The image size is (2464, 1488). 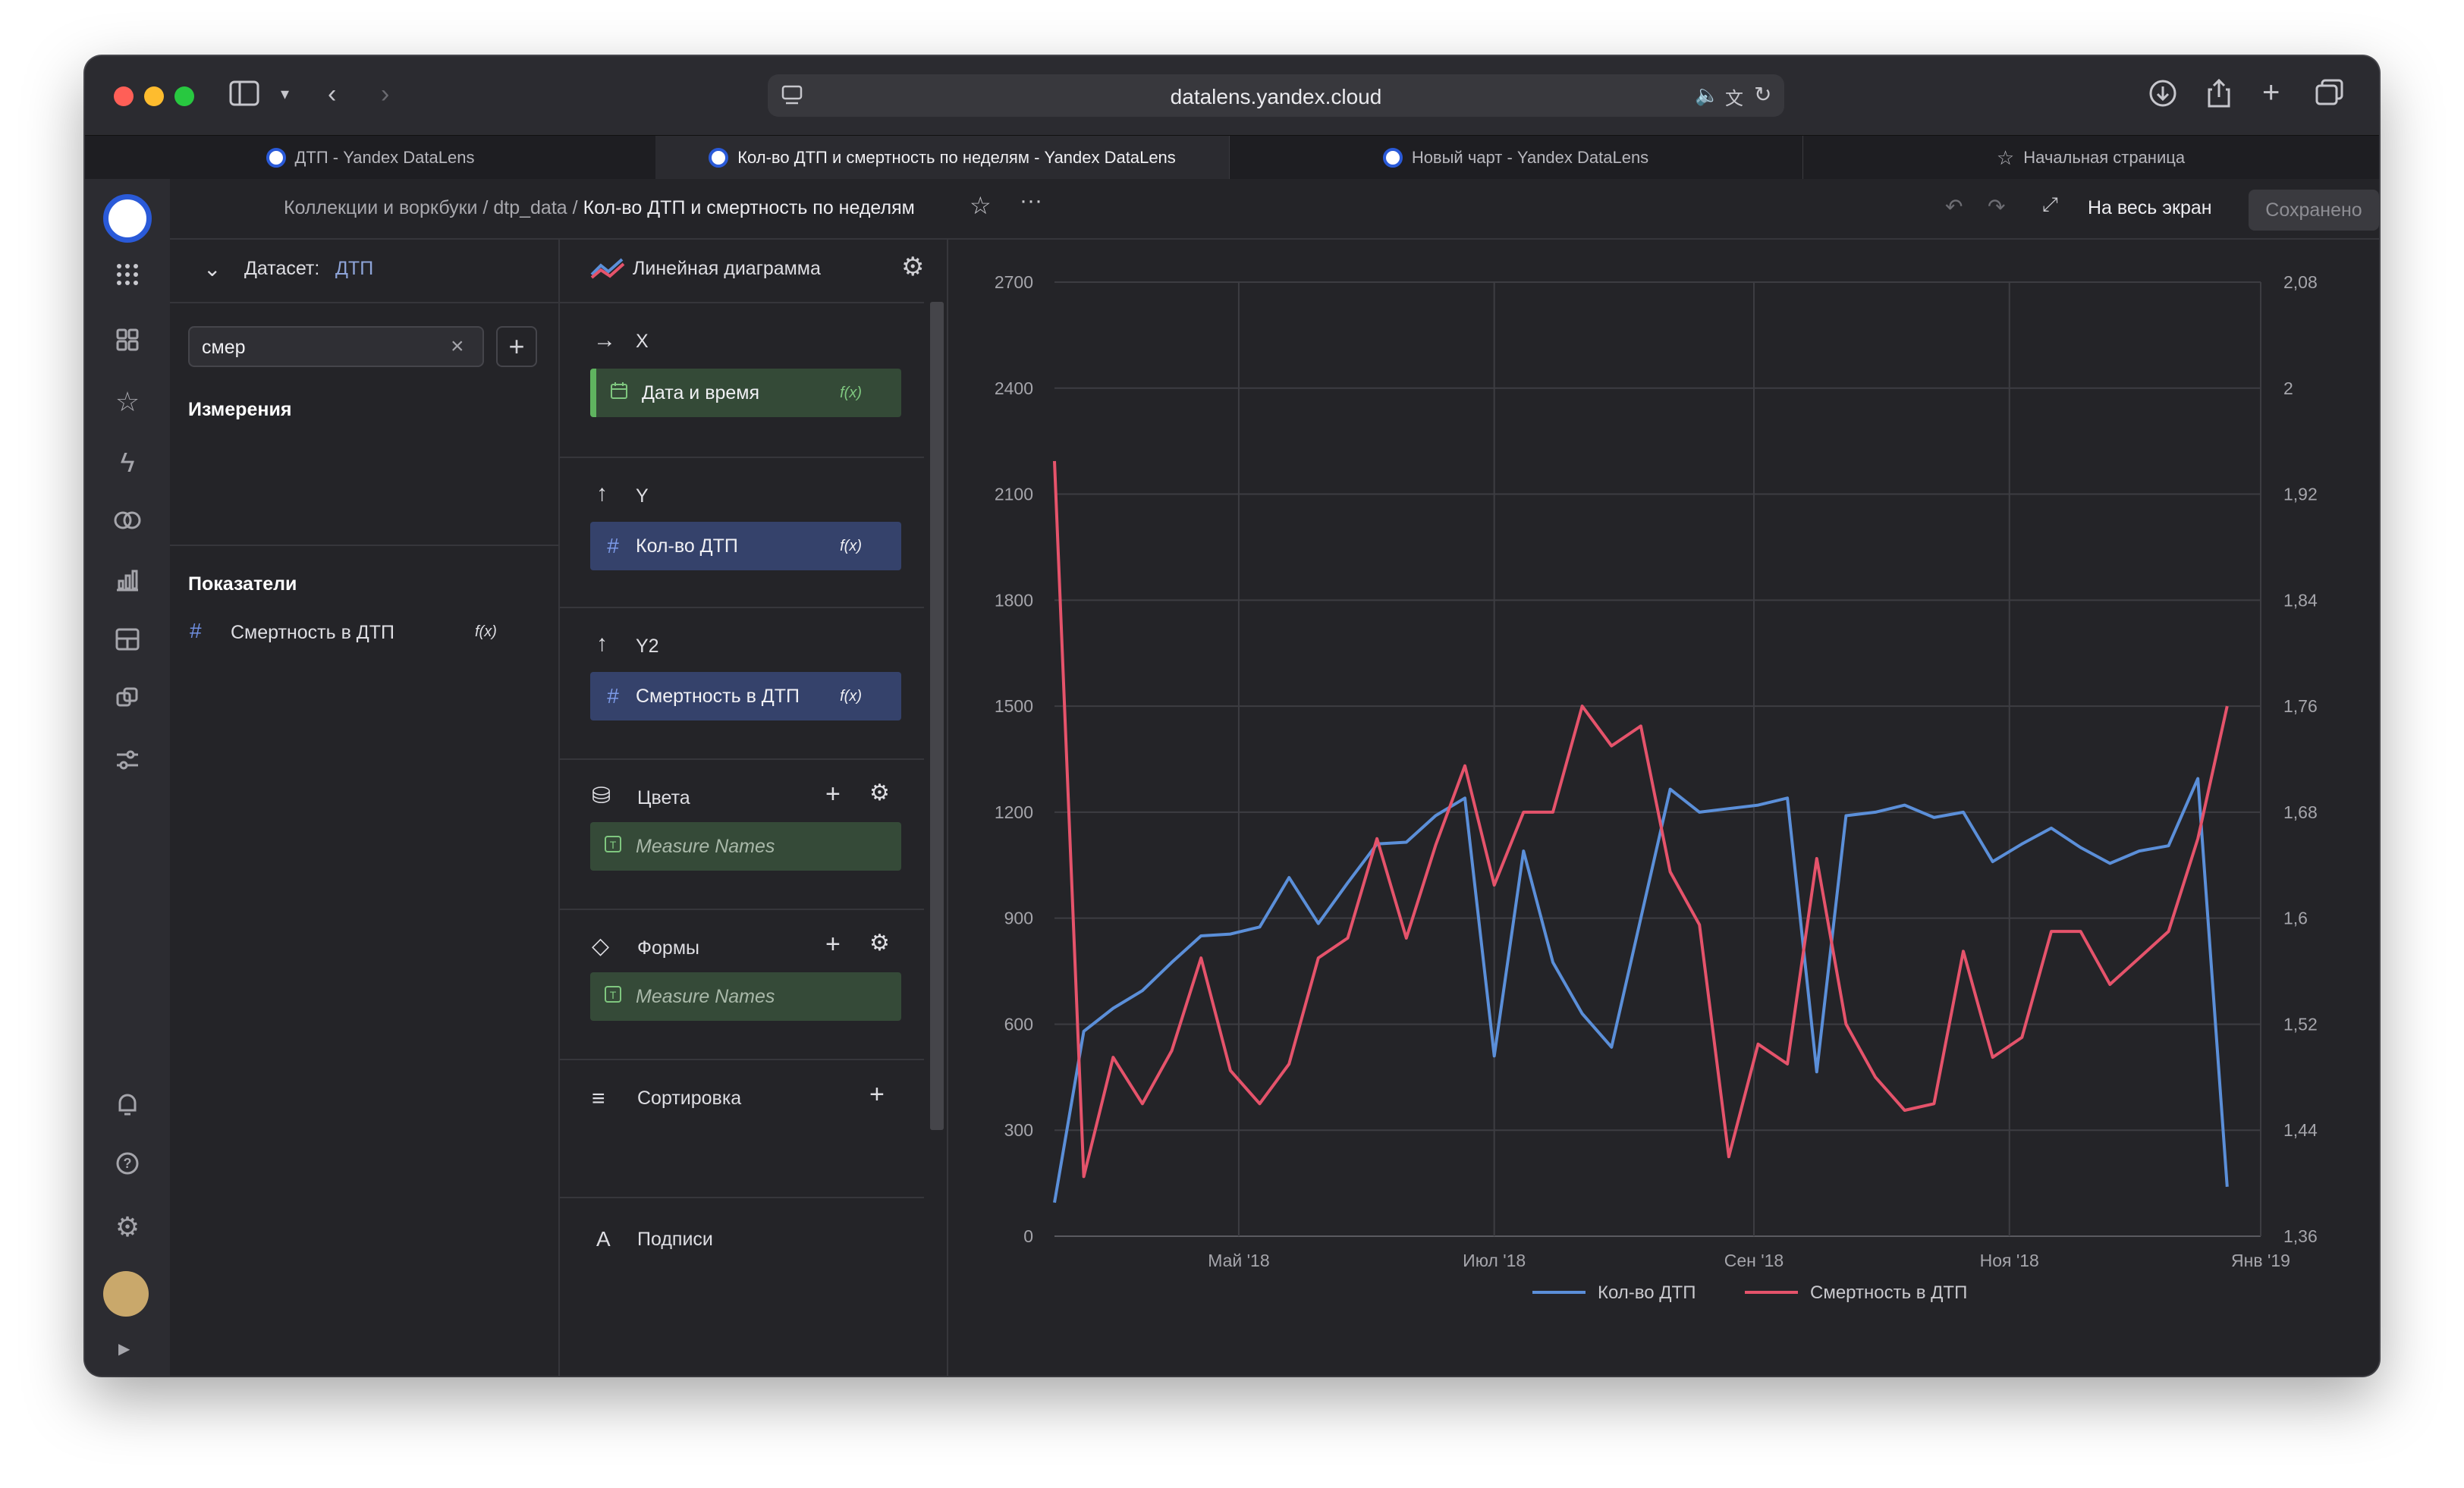 I want to click on formula-icon: f(x), so click(x=851, y=696).